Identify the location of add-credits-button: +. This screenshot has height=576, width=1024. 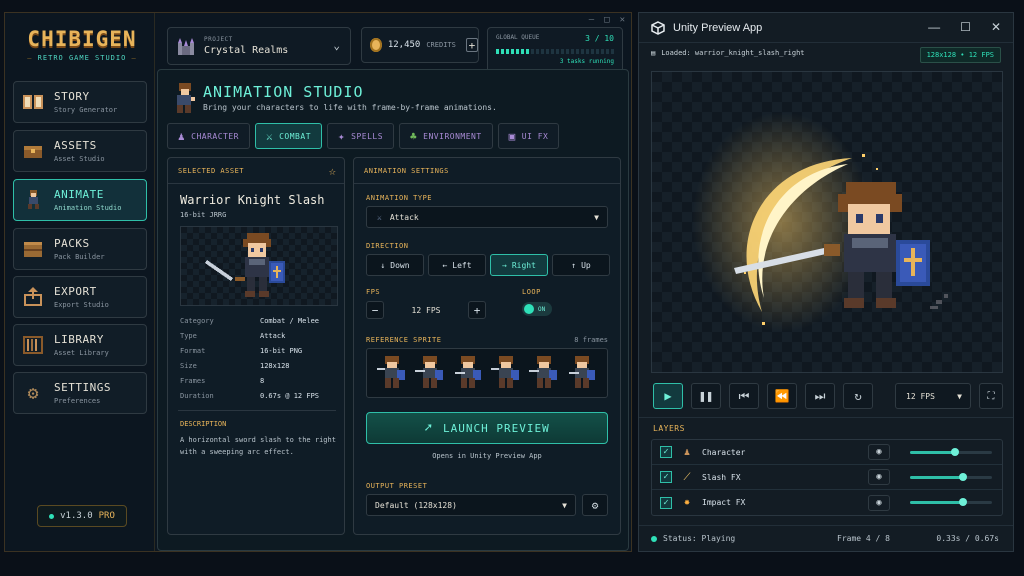
(471, 45).